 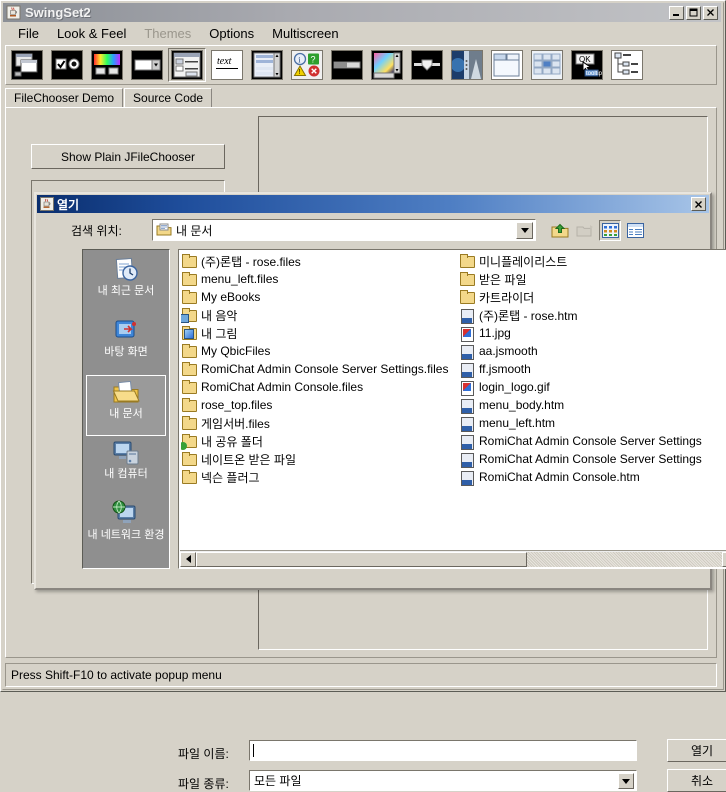 What do you see at coordinates (320, 297) in the screenshot?
I see `list-item: My eBooks` at bounding box center [320, 297].